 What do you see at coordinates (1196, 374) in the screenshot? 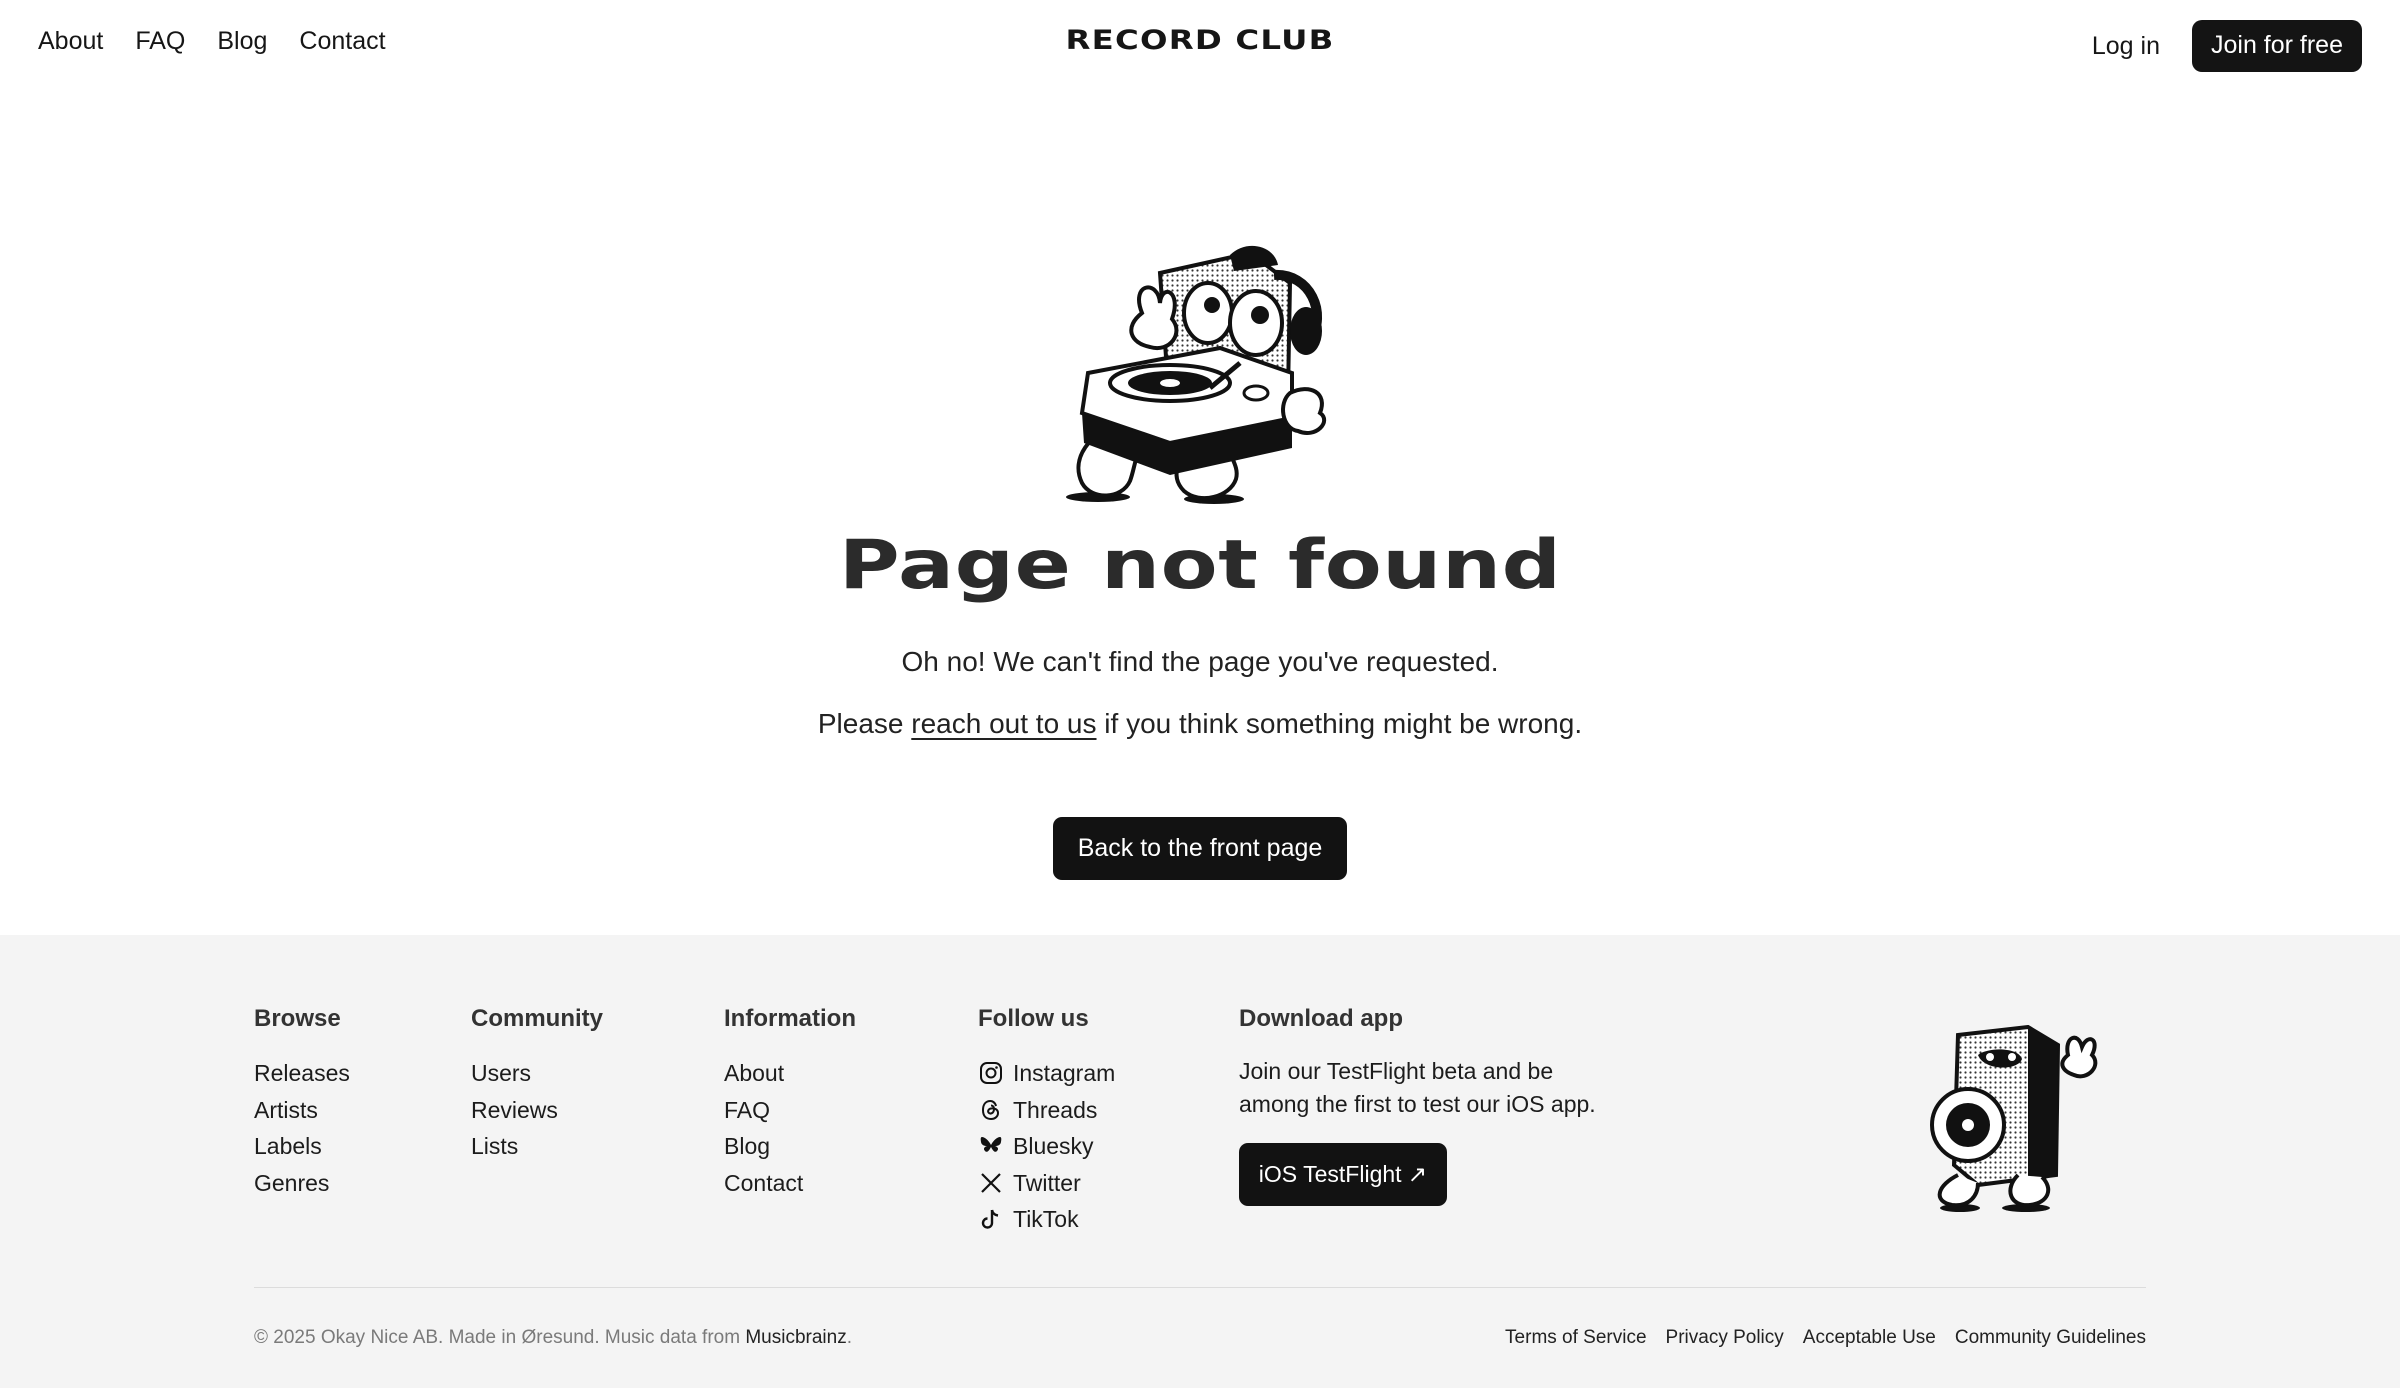
I see `turntable-mascot-illustration` at bounding box center [1196, 374].